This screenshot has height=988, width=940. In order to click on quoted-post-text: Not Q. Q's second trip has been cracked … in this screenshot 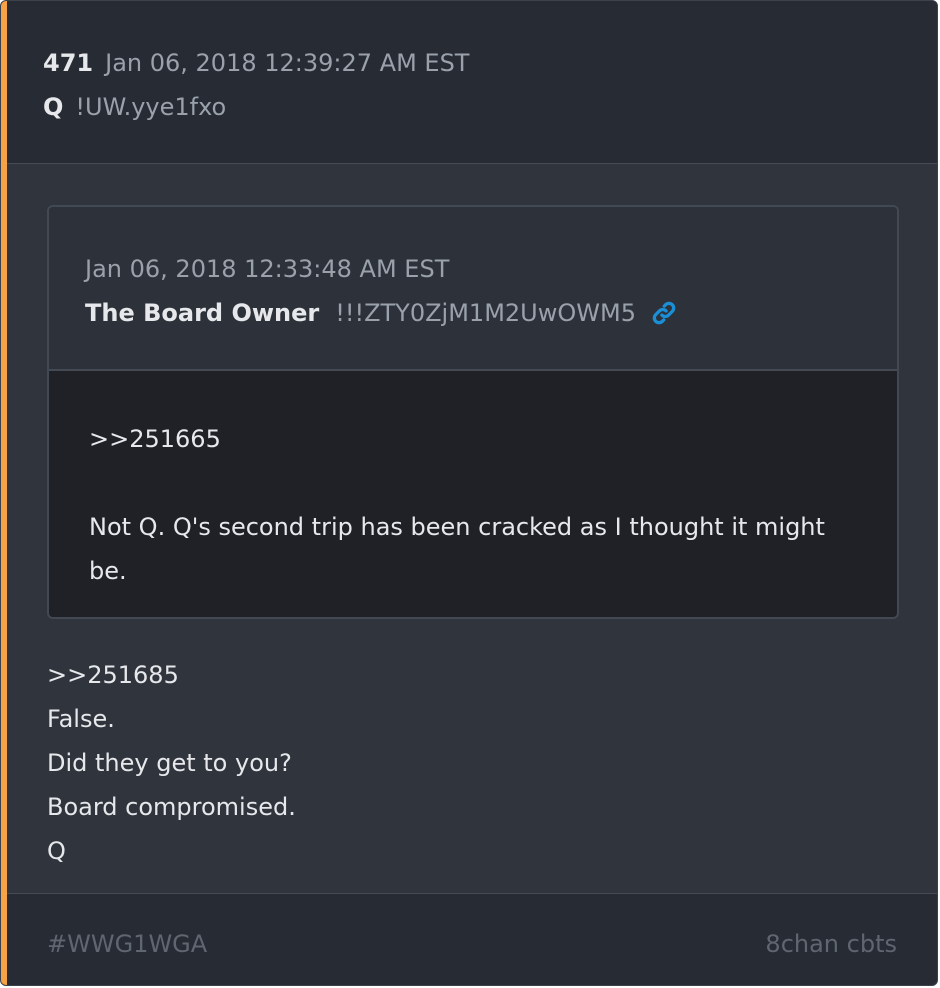, I will do `click(457, 549)`.